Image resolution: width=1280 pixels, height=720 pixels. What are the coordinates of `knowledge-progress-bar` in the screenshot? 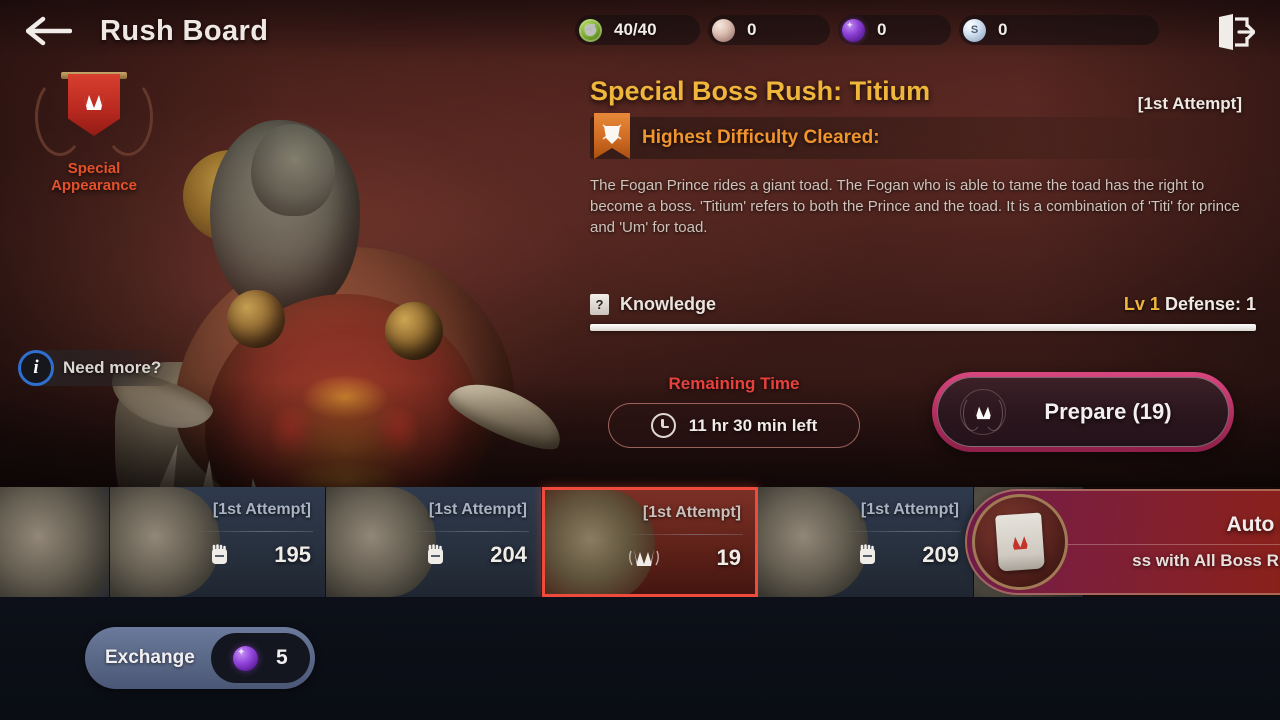 It's located at (923, 327).